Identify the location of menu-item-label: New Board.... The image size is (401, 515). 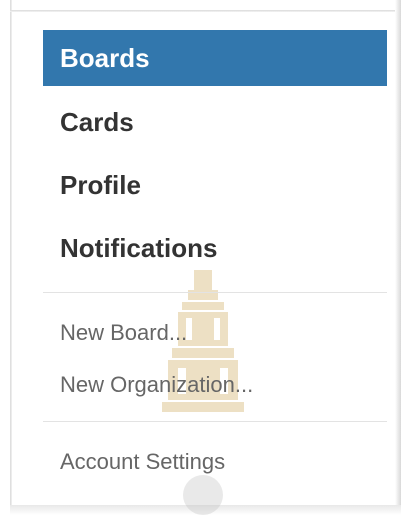
(124, 332).